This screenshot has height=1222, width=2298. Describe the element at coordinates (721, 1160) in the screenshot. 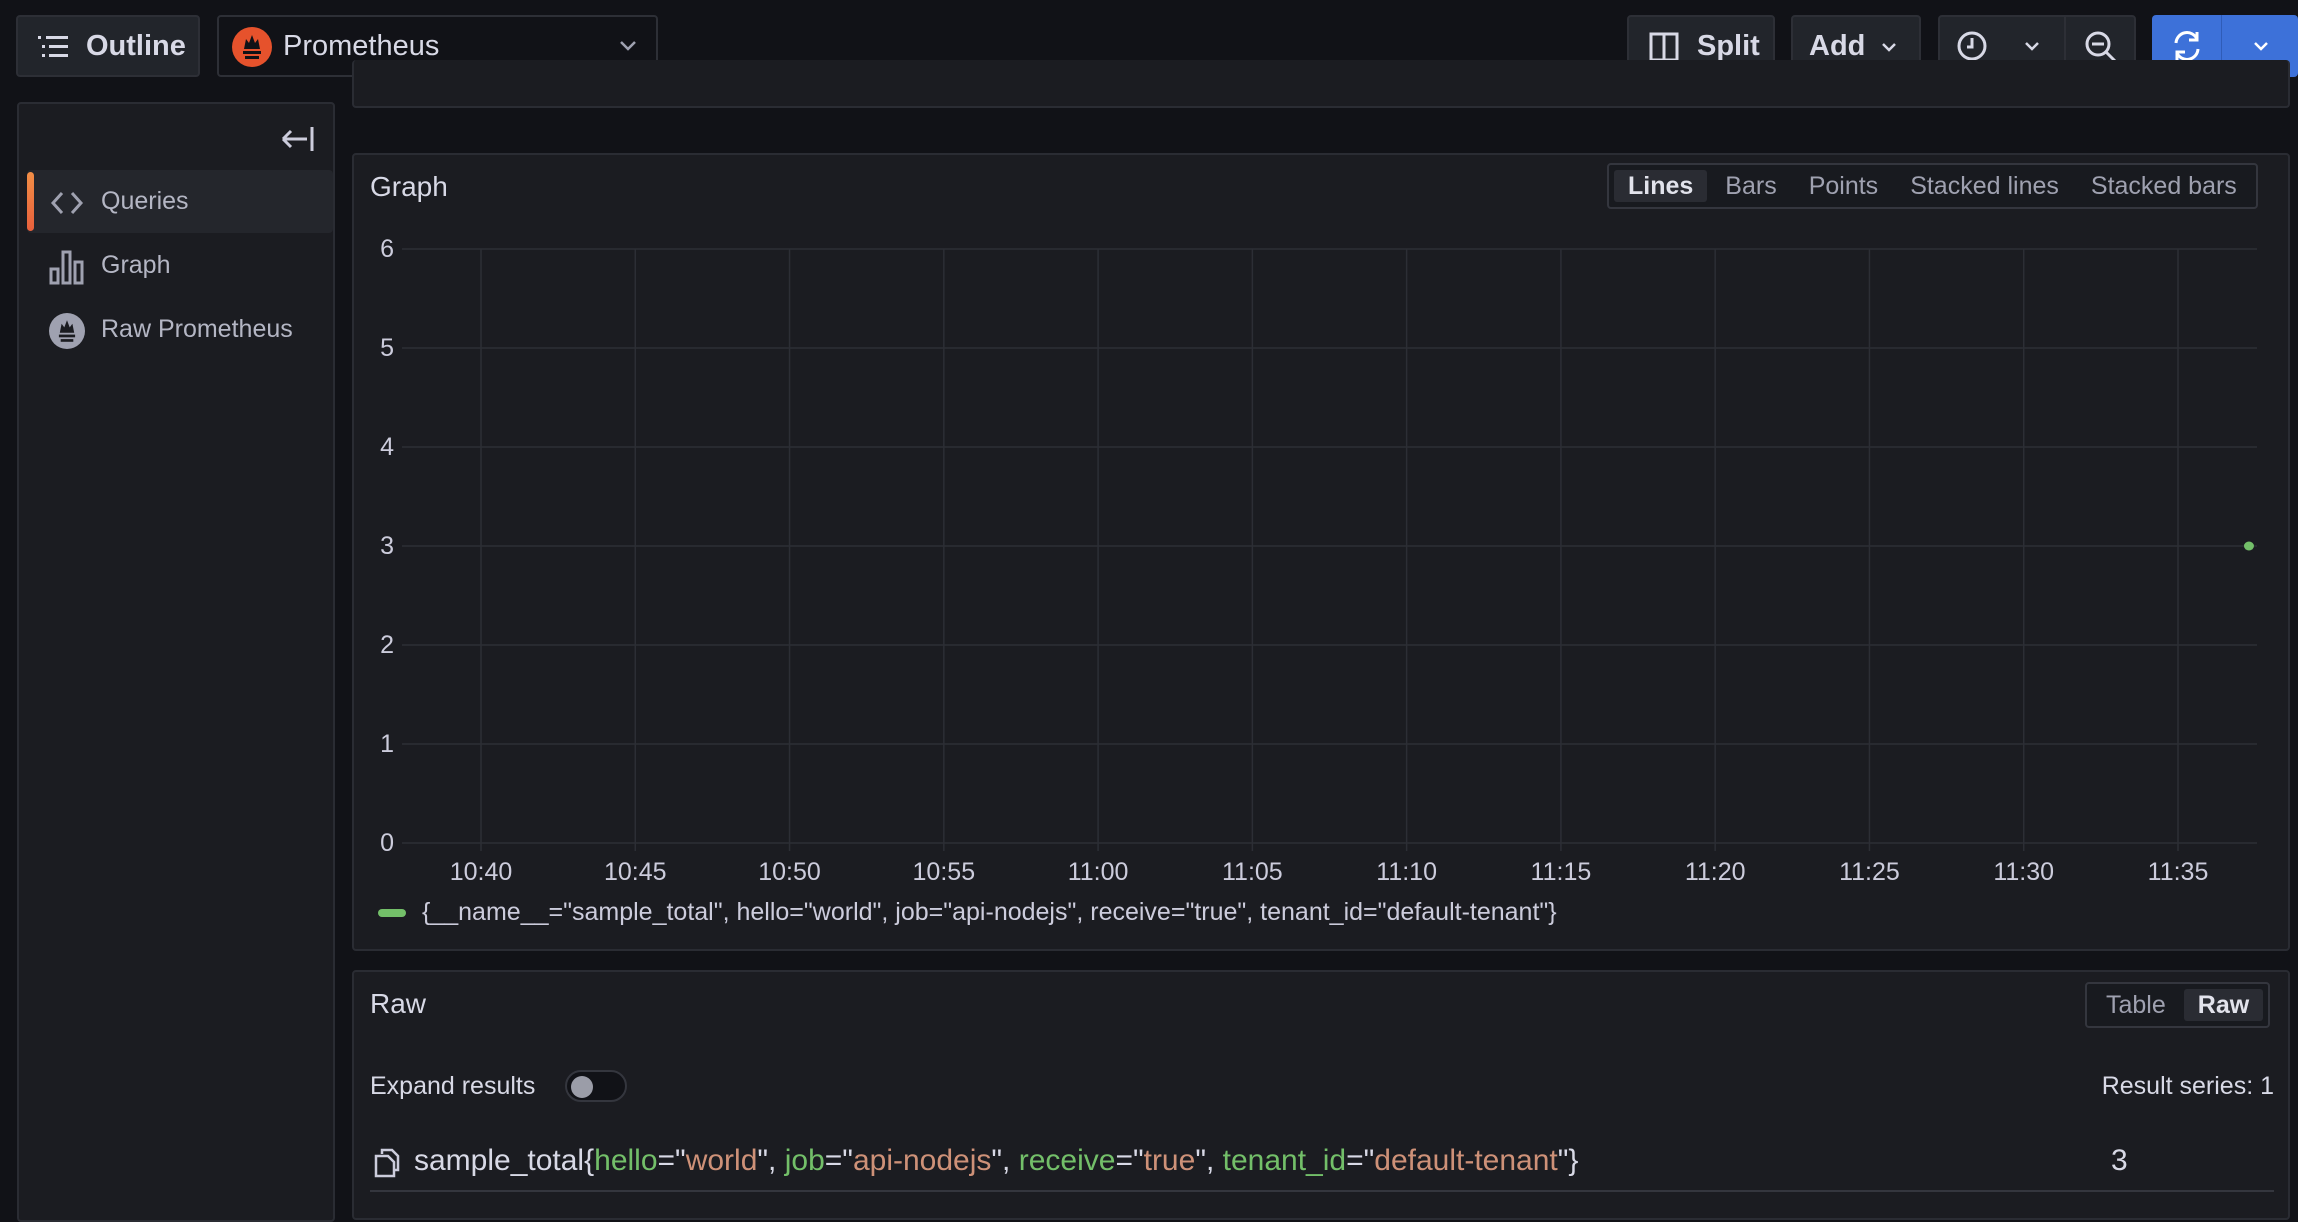

I see `label-value: world` at that location.